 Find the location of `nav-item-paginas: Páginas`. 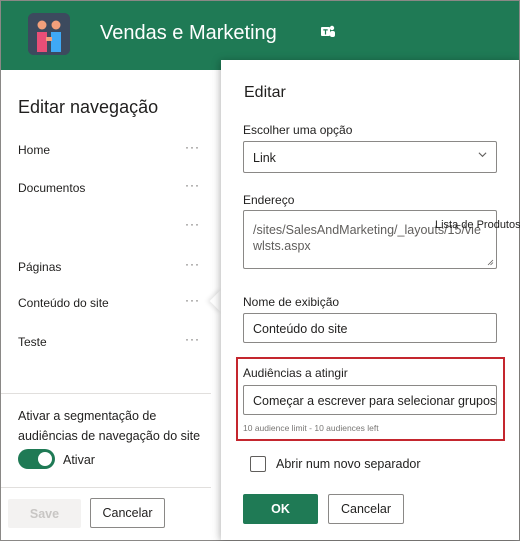

nav-item-paginas: Páginas is located at coordinates (39, 267).